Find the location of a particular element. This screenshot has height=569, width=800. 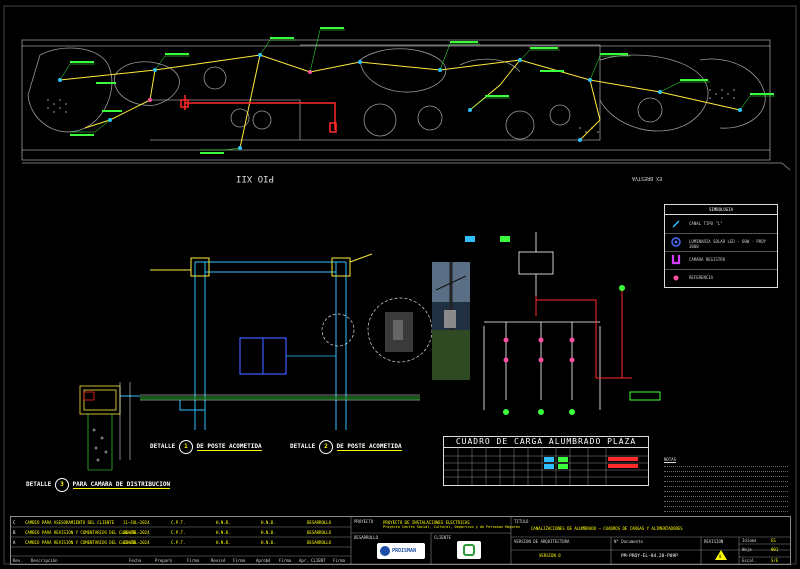

rev-desc: CAMBIO PARA ASESORAMIENTO DEL CLIENTE is located at coordinates (70, 522).